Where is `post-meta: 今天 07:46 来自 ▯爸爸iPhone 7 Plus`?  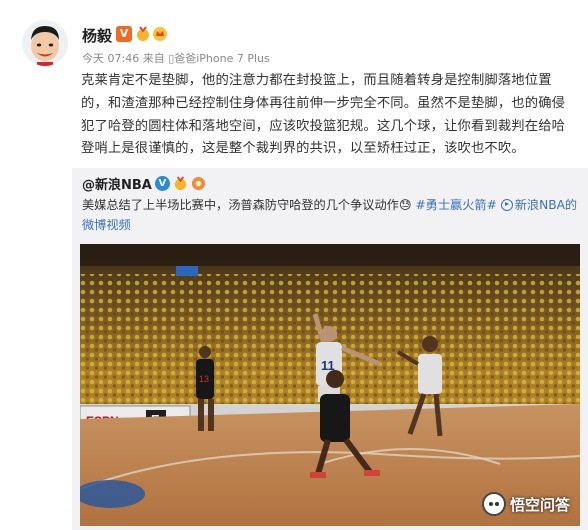 post-meta: 今天 07:46 来自 ▯爸爸iPhone 7 Plus is located at coordinates (176, 58).